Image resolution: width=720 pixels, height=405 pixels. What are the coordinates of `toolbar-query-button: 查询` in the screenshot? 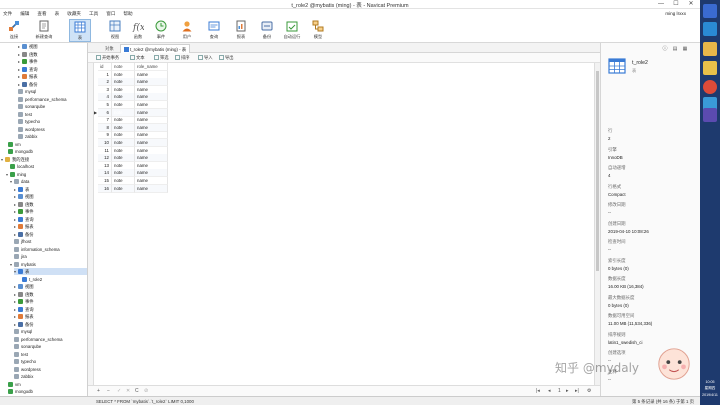 It's located at (214, 30).